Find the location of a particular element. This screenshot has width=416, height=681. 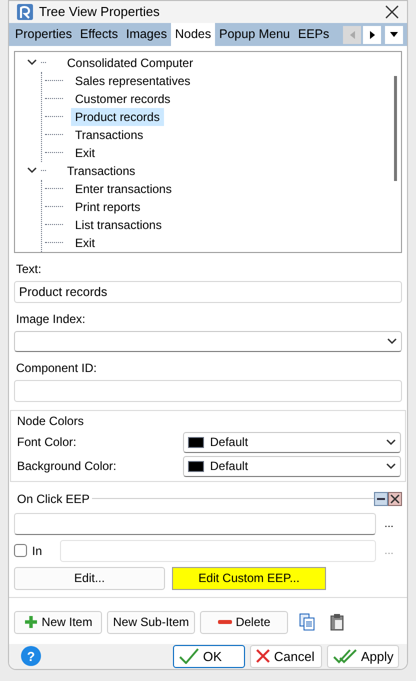

checkmark-icon is located at coordinates (189, 656).